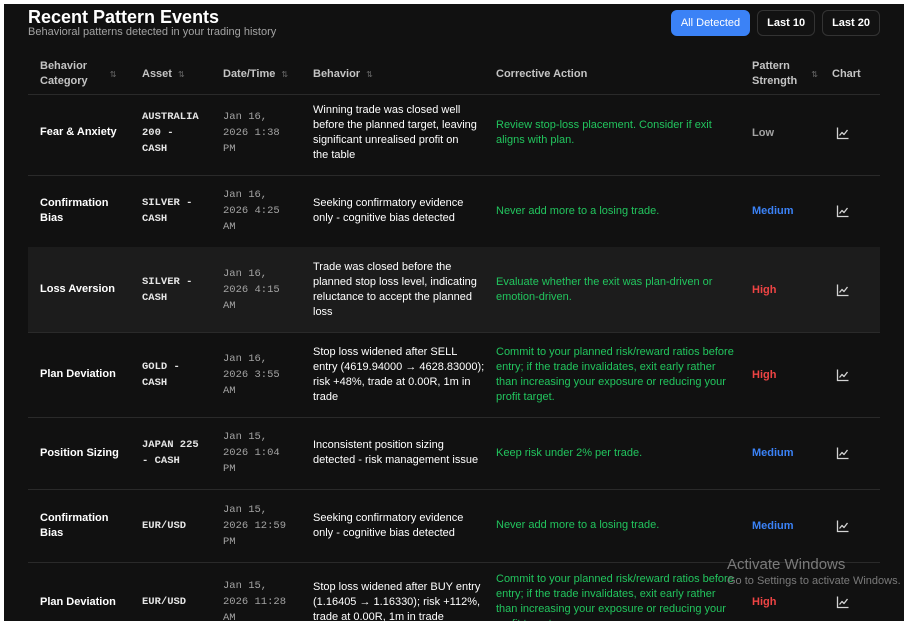 This screenshot has height=621, width=909. What do you see at coordinates (79, 452) in the screenshot?
I see `category-text: Position Sizing` at bounding box center [79, 452].